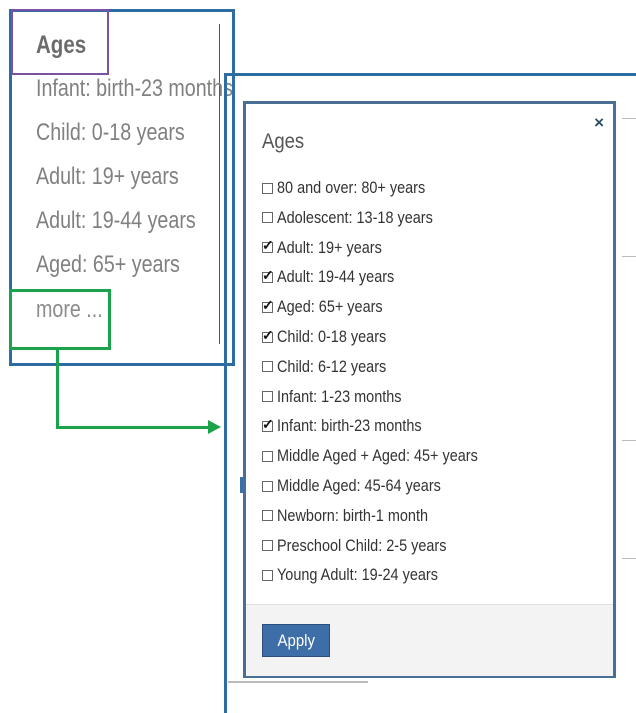  I want to click on filter-item-adult-19-44-years: Adult: 19-44 years, so click(116, 221).